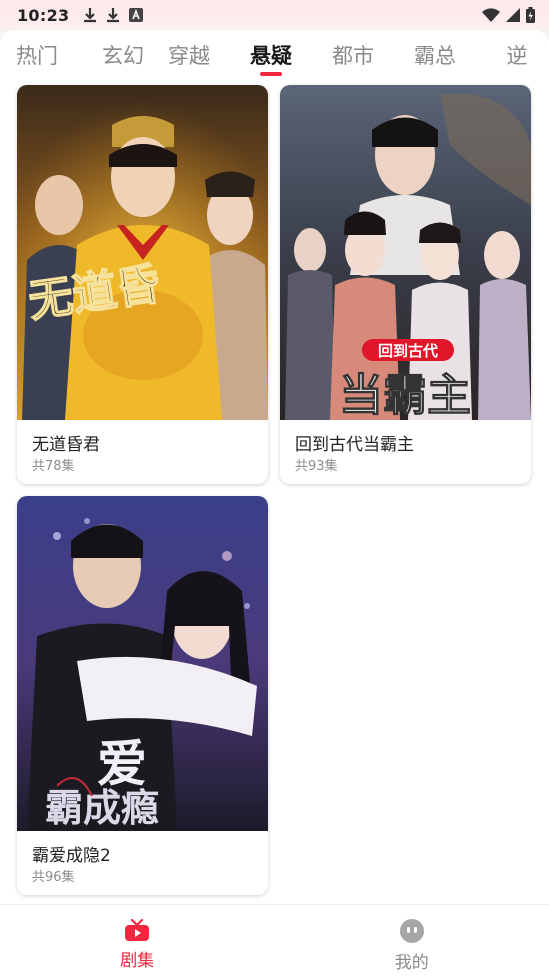  I want to click on drama-title: 霸爱成隐2, so click(71, 856).